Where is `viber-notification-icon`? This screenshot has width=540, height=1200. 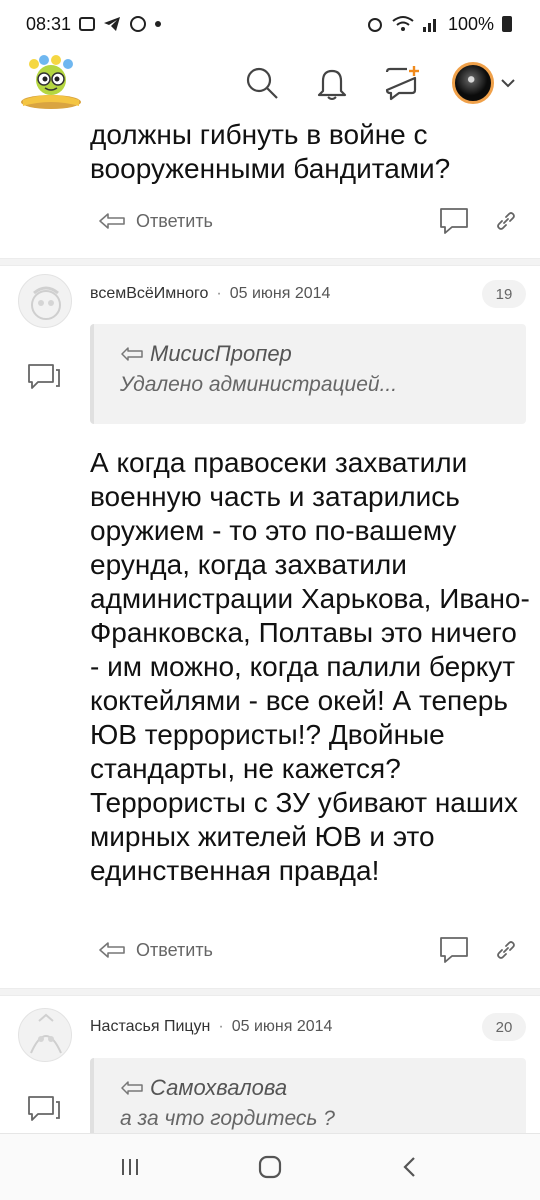 viber-notification-icon is located at coordinates (138, 24).